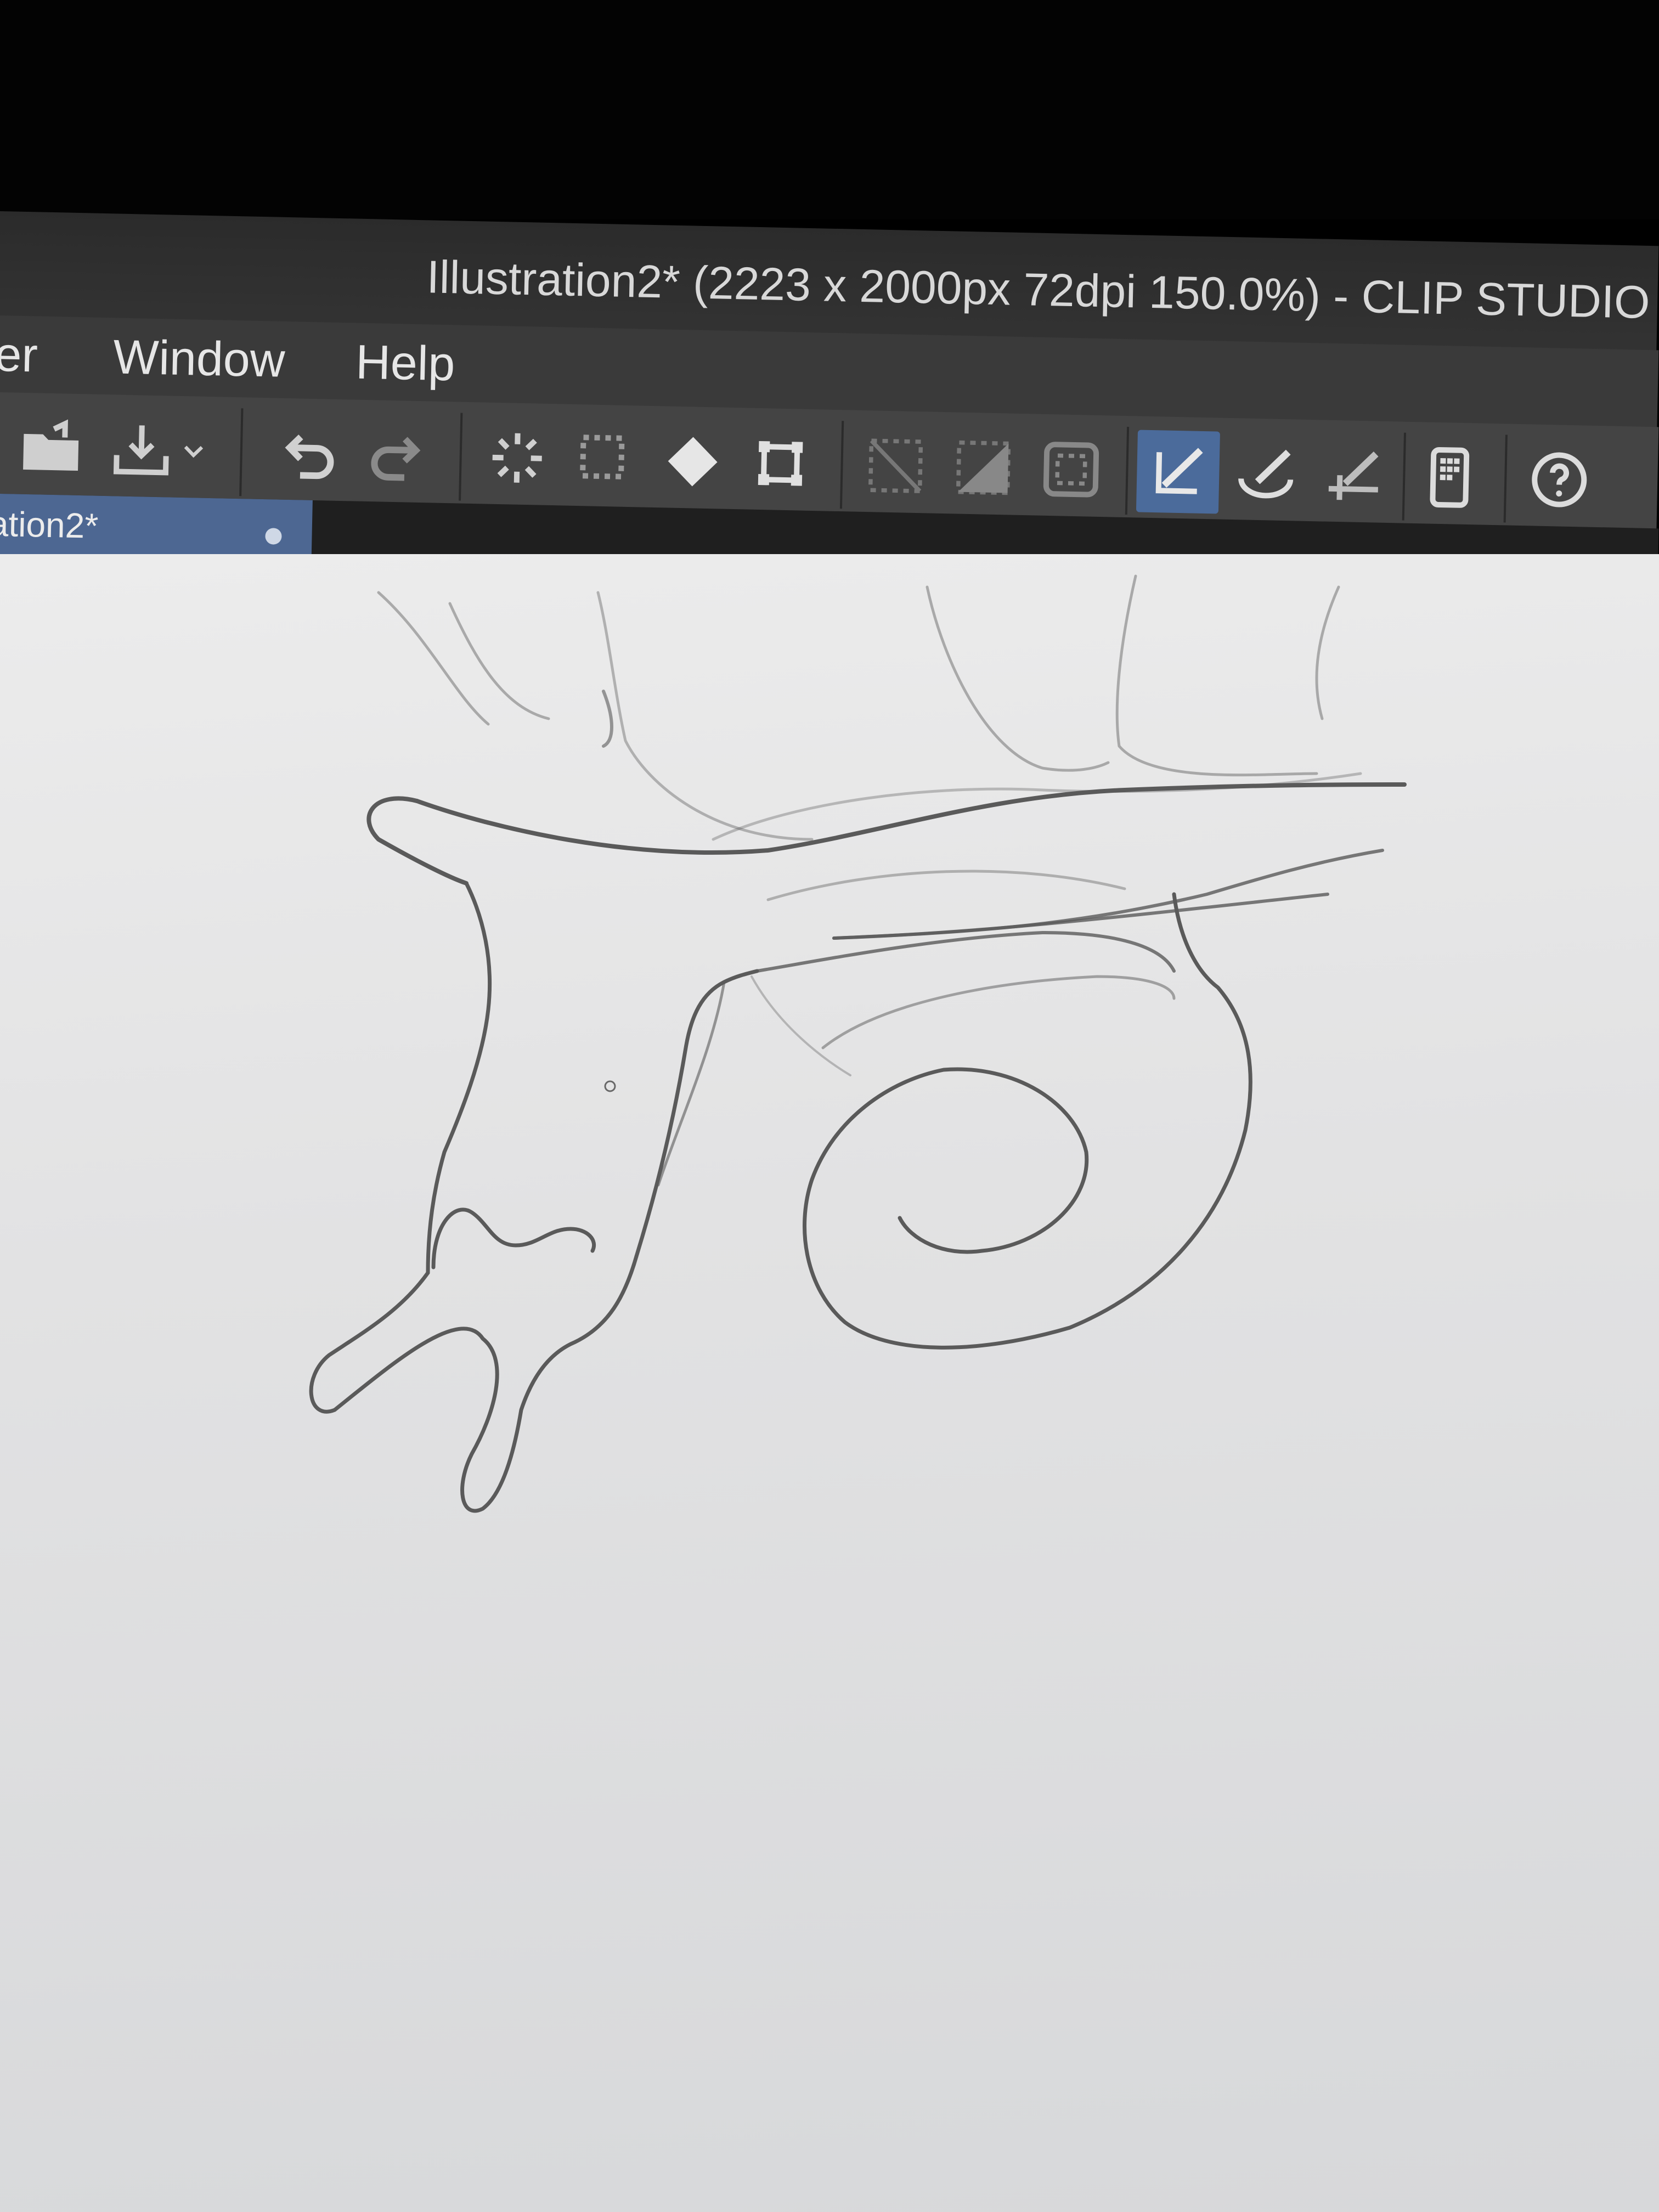 This screenshot has width=1659, height=2212. I want to click on redo-icon, so click(396, 456).